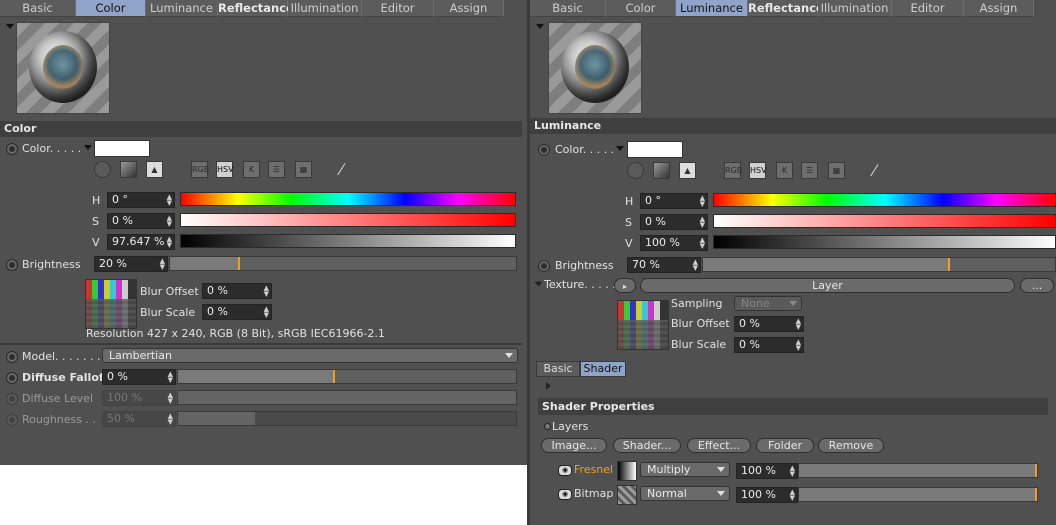 This screenshot has width=1056, height=525. Describe the element at coordinates (593, 470) in the screenshot. I see `layer-name-fresnel: Fresnel` at that location.